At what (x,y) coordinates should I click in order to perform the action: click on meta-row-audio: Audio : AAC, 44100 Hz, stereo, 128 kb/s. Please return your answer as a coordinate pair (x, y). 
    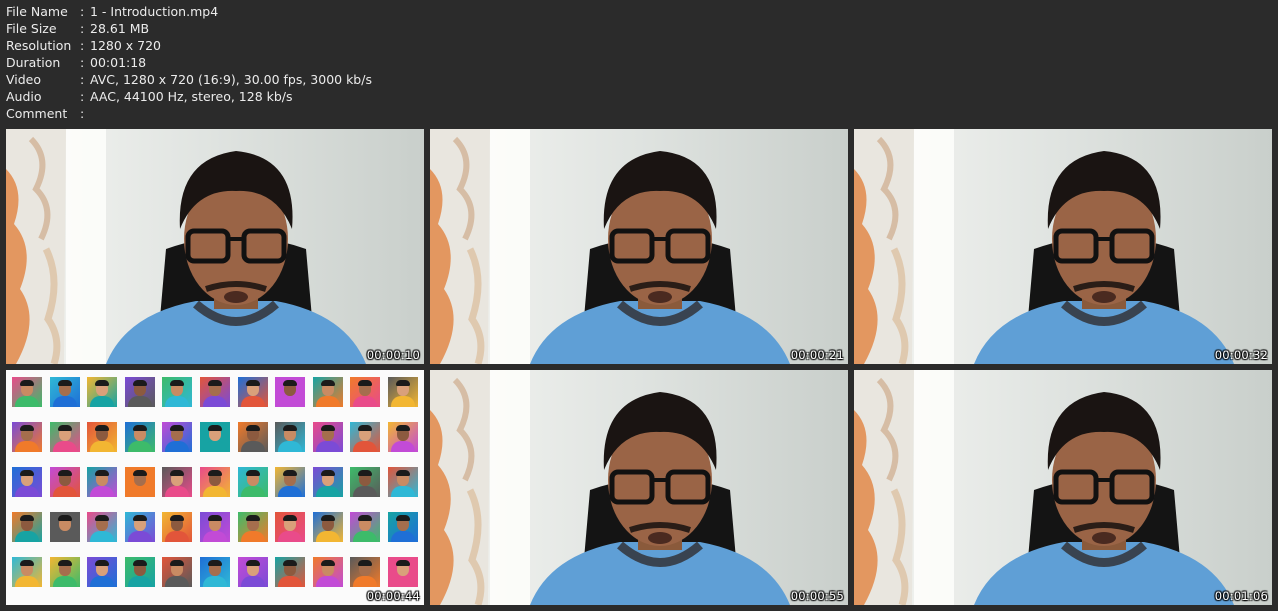
    Looking at the image, I should click on (189, 96).